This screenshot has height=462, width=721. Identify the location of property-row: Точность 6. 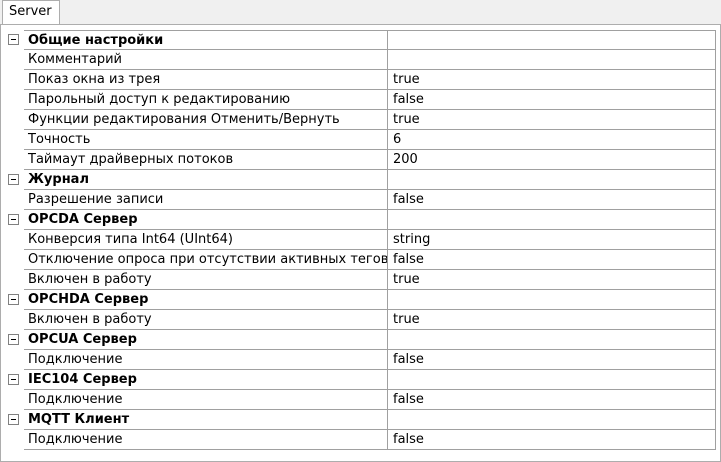
(360, 140).